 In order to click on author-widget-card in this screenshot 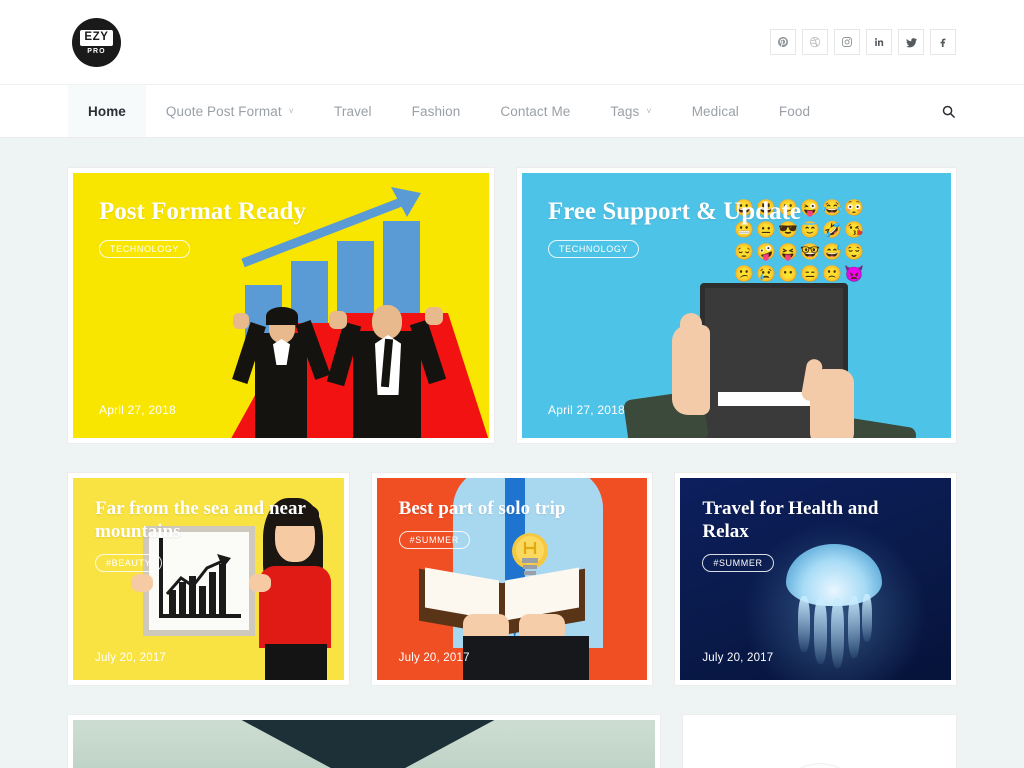, I will do `click(819, 741)`.